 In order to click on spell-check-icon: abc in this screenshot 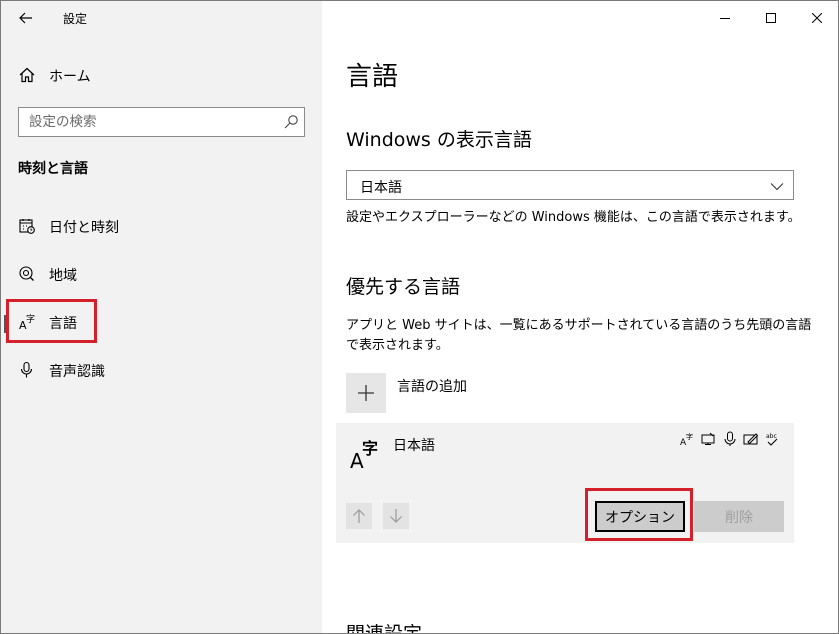, I will do `click(772, 439)`.